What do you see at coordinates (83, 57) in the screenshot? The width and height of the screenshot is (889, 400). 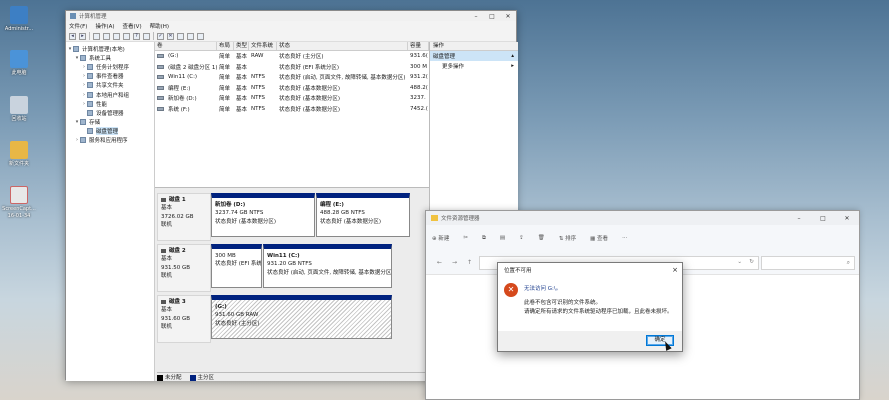 I see `tools-icon` at bounding box center [83, 57].